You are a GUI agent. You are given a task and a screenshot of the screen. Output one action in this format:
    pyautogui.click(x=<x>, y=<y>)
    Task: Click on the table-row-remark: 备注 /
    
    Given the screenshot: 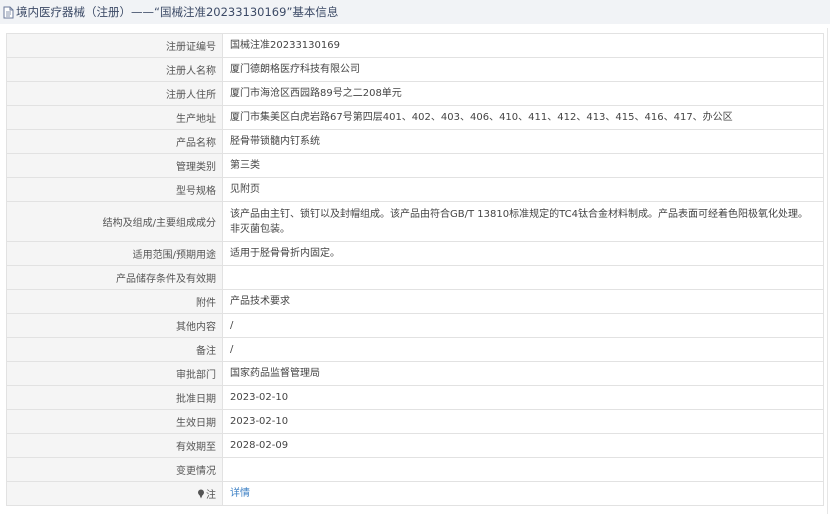 What is the action you would take?
    pyautogui.click(x=415, y=349)
    